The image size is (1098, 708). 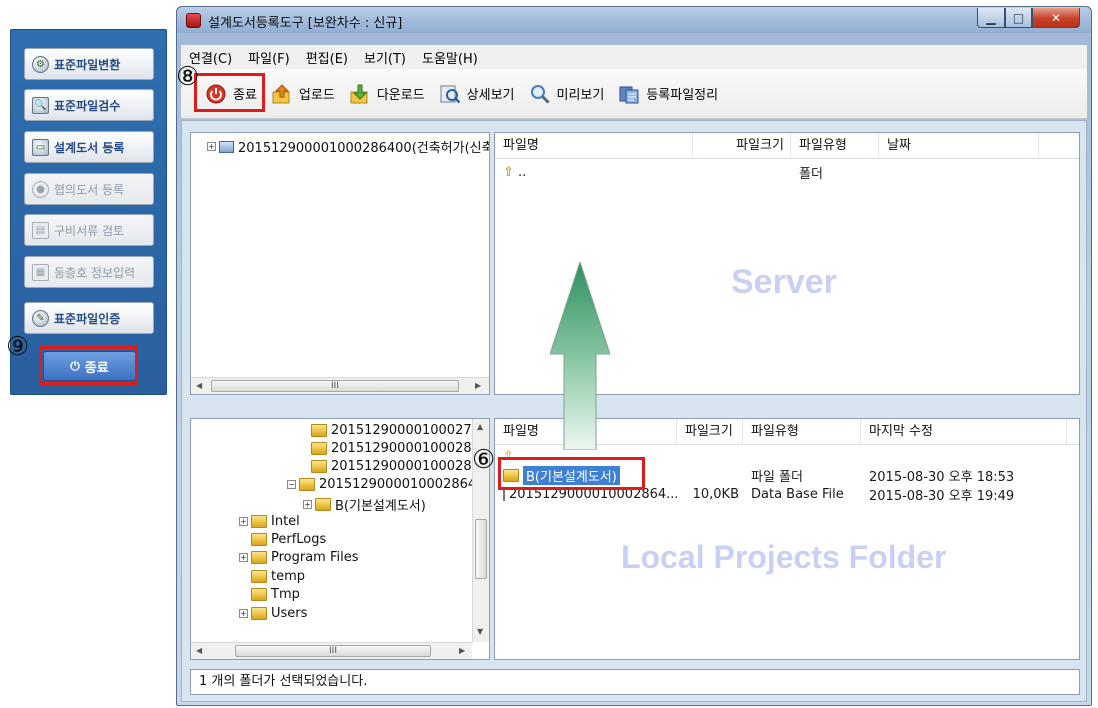 What do you see at coordinates (304, 94) in the screenshot?
I see `upload-button: 업로드` at bounding box center [304, 94].